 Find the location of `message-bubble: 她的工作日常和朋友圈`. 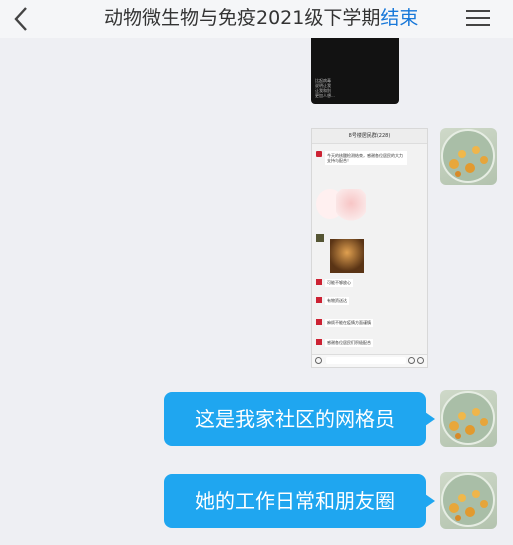

message-bubble: 她的工作日常和朋友圈 is located at coordinates (299, 501).